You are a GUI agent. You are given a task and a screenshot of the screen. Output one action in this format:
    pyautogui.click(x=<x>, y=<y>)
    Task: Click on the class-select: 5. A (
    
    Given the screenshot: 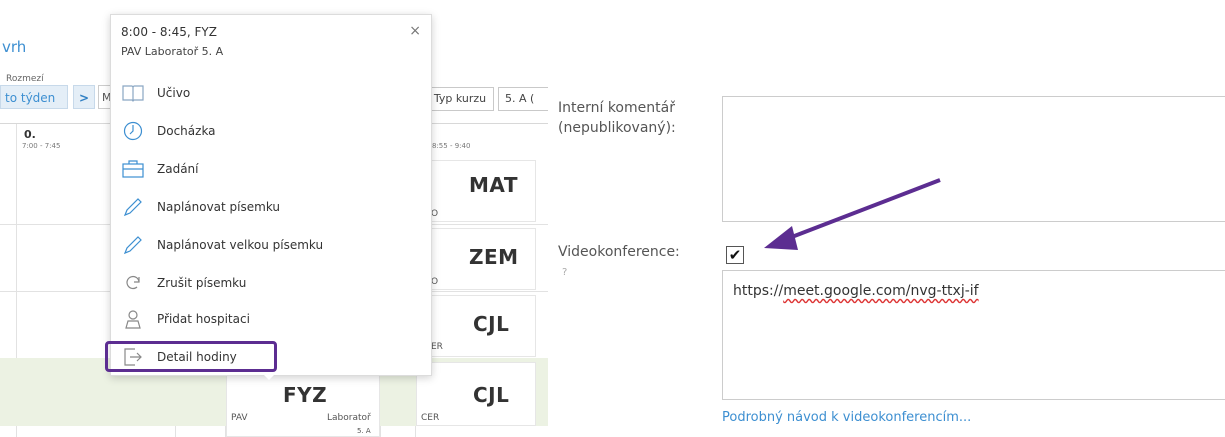 What is the action you would take?
    pyautogui.click(x=523, y=99)
    